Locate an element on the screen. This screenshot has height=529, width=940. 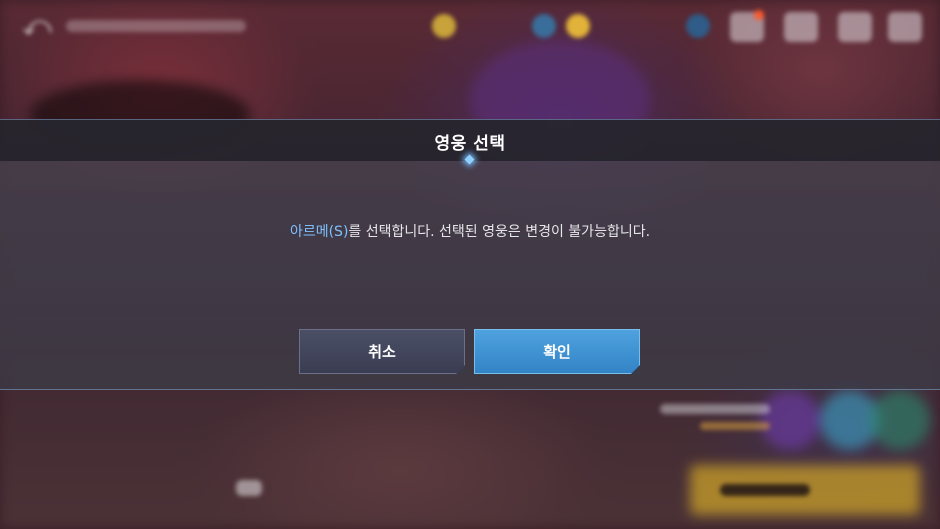
back-arrow-icon: ⤺ is located at coordinates (37, 25).